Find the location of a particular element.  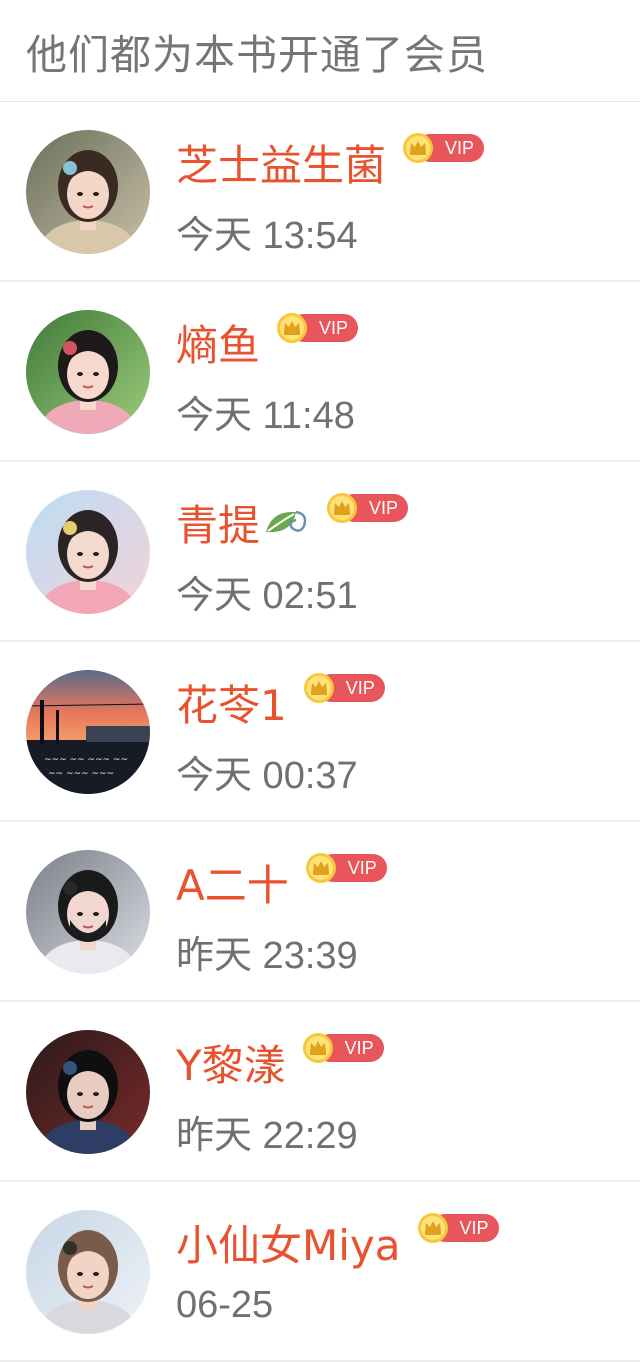

member-name: 青提 is located at coordinates (218, 522).